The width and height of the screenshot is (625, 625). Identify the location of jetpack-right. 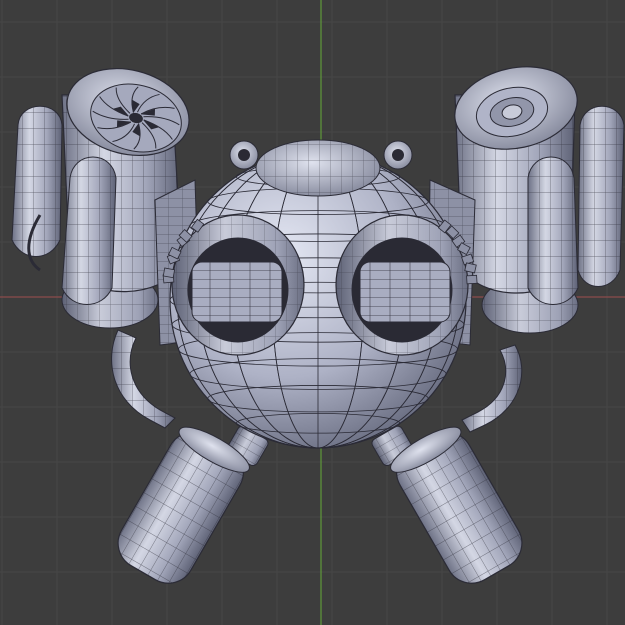
(536, 195).